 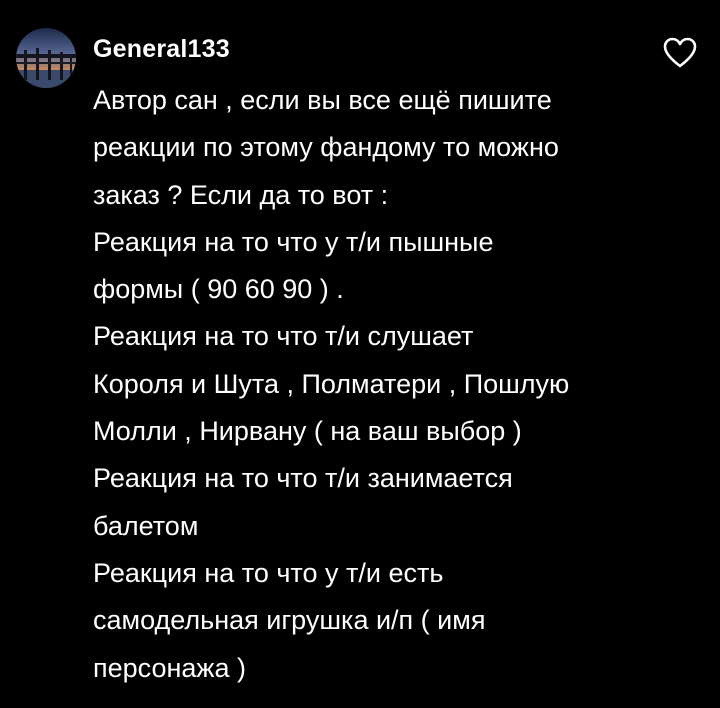 What do you see at coordinates (161, 49) in the screenshot?
I see `username: General133` at bounding box center [161, 49].